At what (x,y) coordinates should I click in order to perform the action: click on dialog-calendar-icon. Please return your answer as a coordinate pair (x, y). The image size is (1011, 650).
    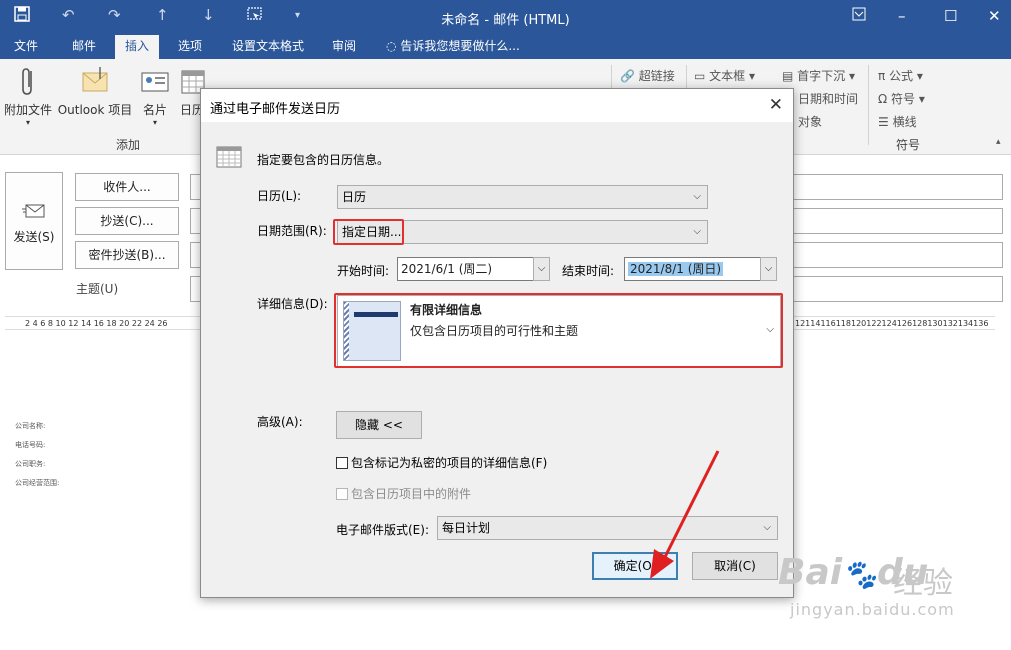
    Looking at the image, I should click on (229, 158).